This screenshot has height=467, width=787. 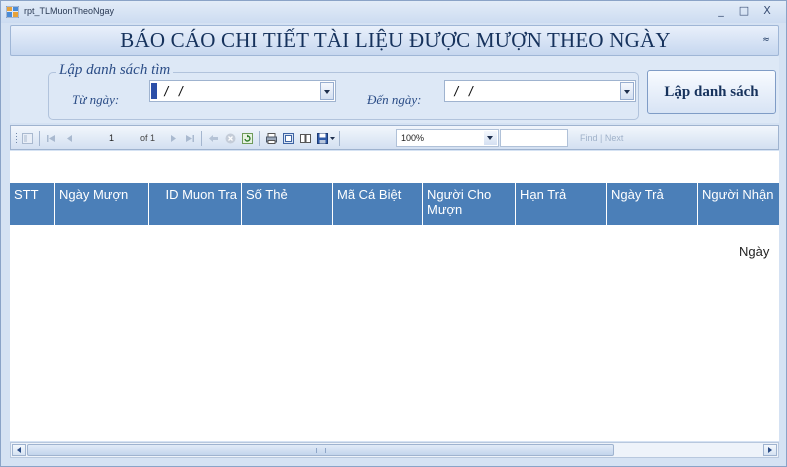 What do you see at coordinates (124, 138) in the screenshot?
I see `current-page-input: 1` at bounding box center [124, 138].